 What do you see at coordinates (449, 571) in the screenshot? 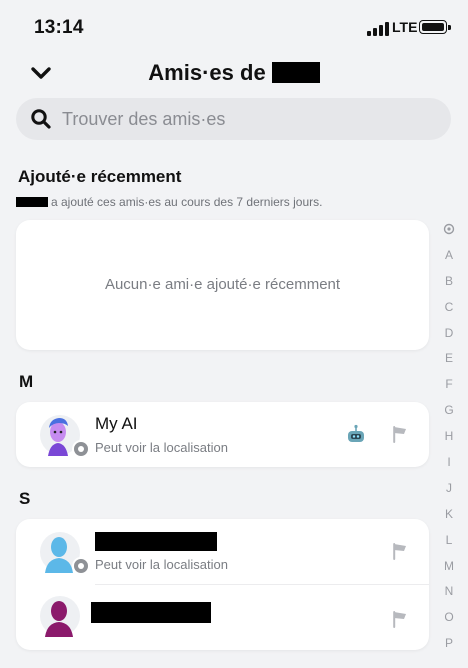
I see `index-letter: M` at bounding box center [449, 571].